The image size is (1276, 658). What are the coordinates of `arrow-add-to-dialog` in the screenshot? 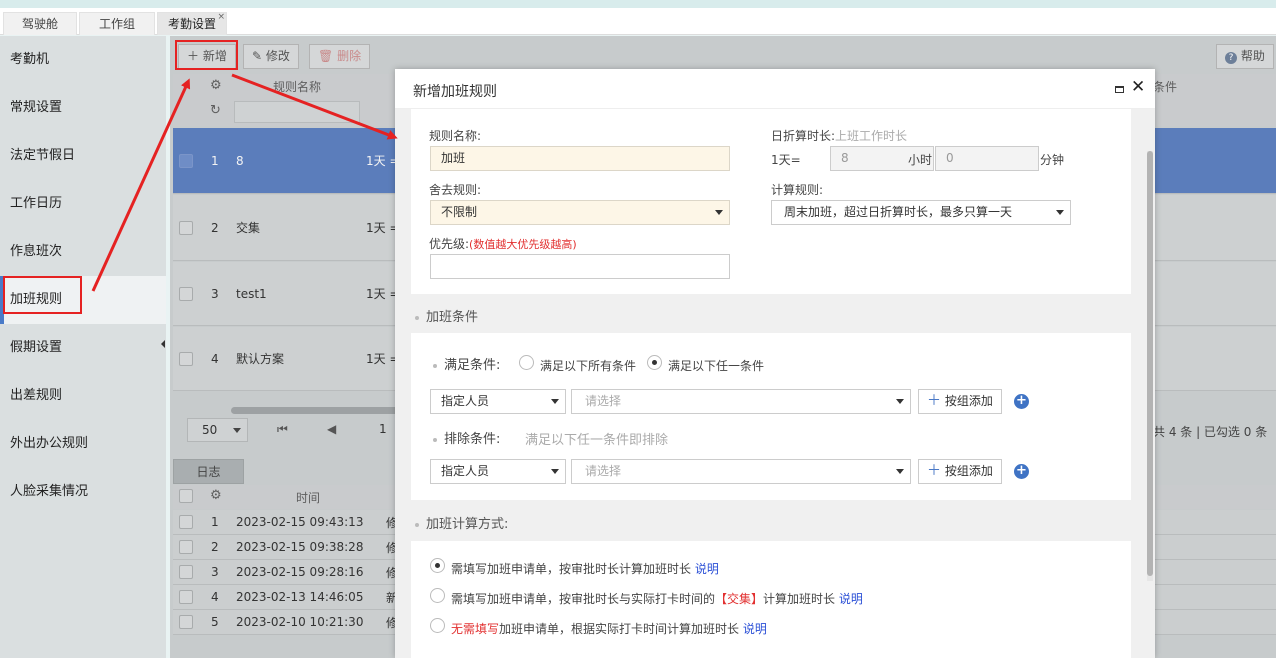 It's located at (314, 106).